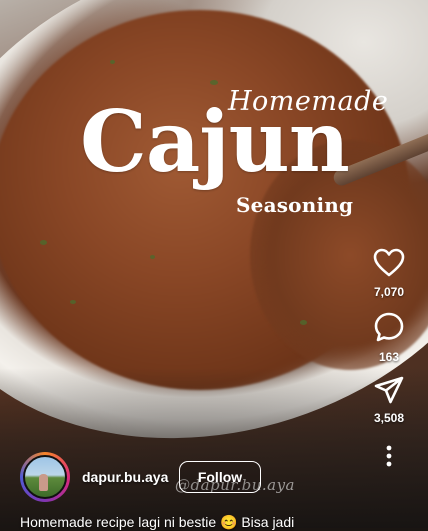 This screenshot has width=428, height=531. Describe the element at coordinates (389, 418) in the screenshot. I see `share-count: 3,508` at that location.